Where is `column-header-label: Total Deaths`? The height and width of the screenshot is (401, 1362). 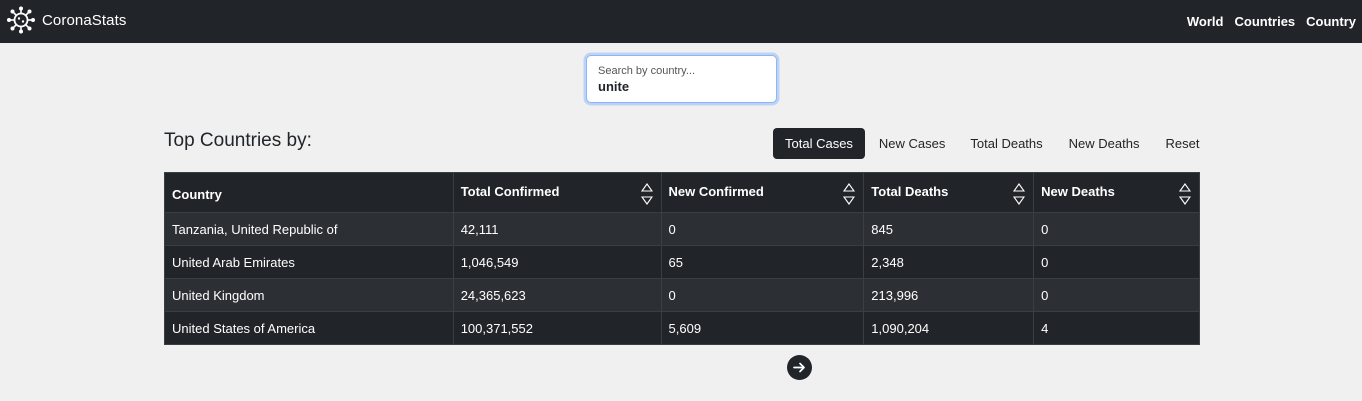 column-header-label: Total Deaths is located at coordinates (910, 191).